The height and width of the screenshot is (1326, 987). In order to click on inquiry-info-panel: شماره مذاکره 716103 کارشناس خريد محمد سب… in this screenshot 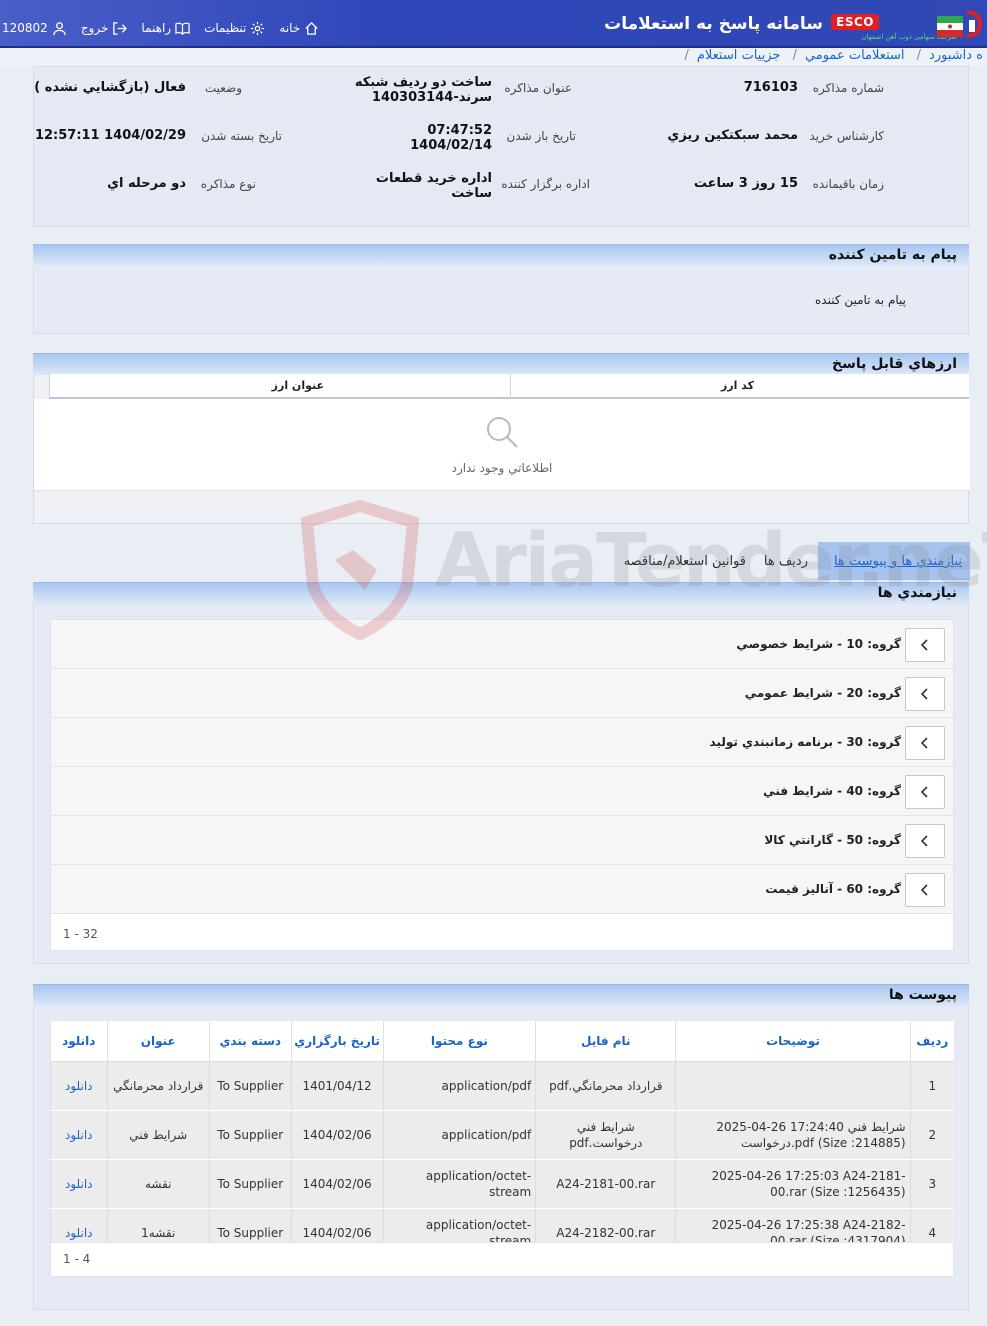, I will do `click(501, 146)`.